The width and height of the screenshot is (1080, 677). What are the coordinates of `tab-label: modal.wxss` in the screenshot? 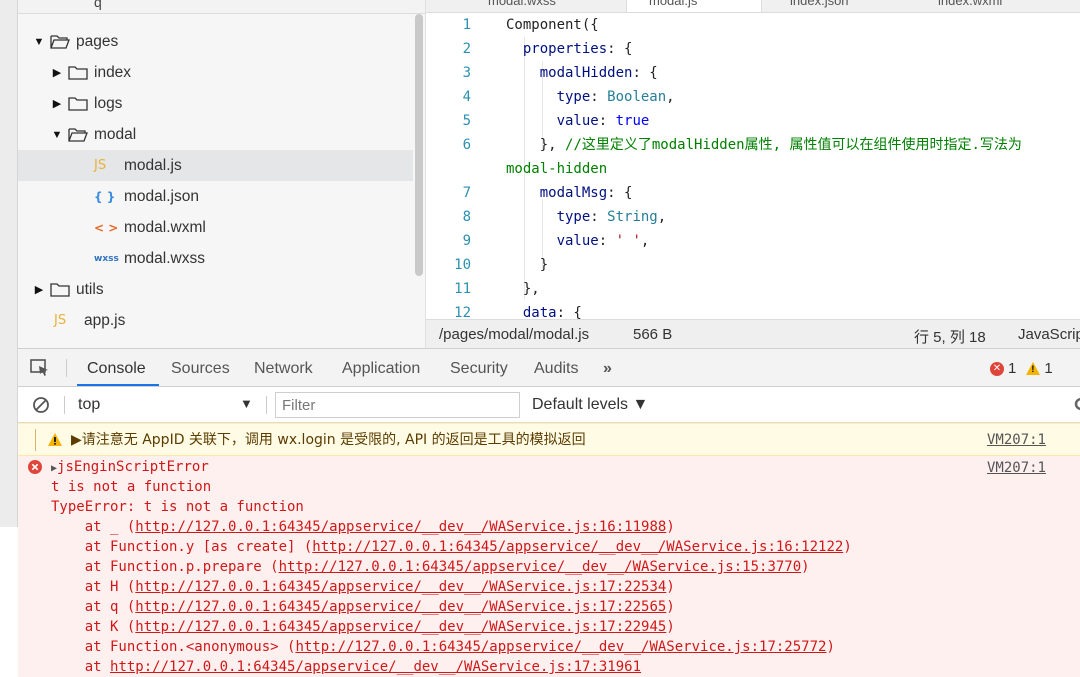 It's located at (522, 4).